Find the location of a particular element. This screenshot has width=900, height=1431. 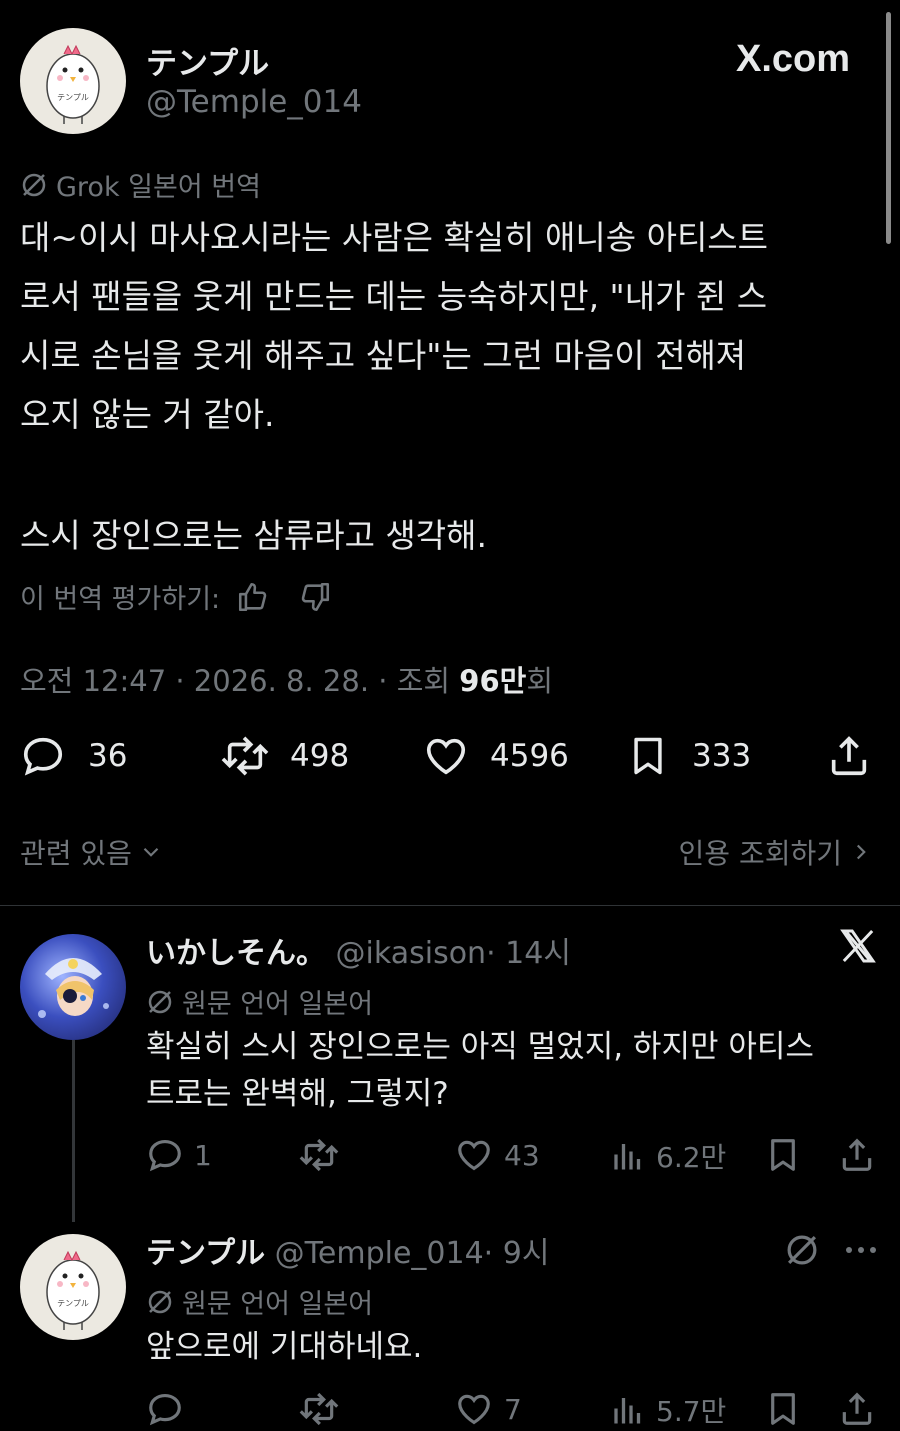

repost-button: 498 is located at coordinates (284, 756).